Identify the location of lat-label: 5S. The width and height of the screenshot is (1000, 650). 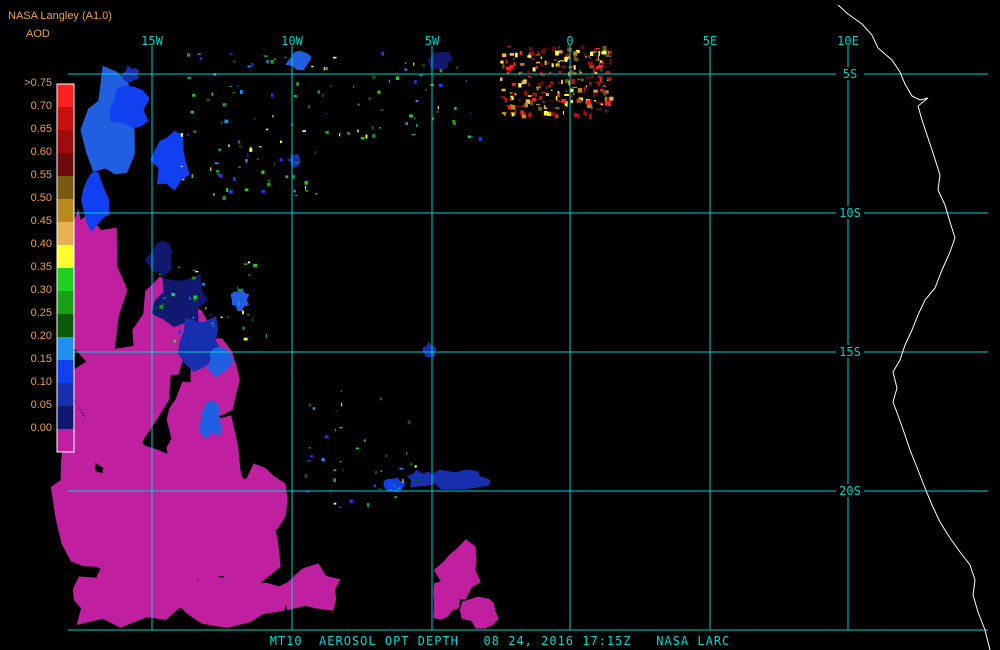
(850, 74).